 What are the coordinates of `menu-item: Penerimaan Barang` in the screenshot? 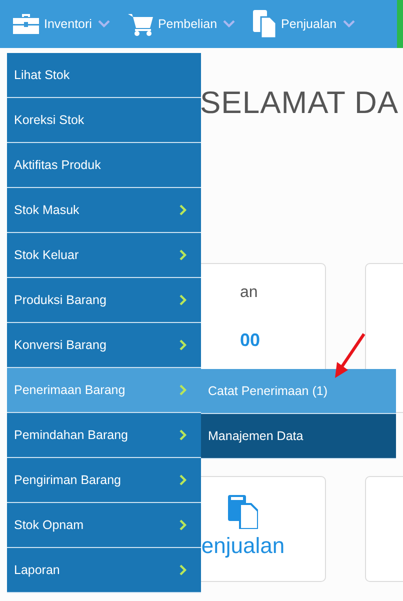 It's located at (104, 390).